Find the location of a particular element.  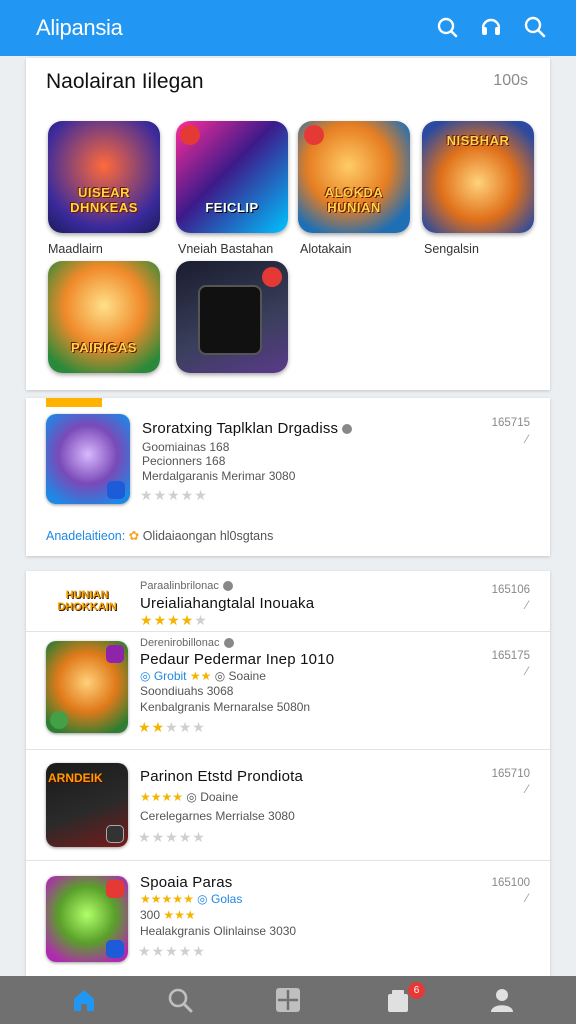

see-more-link: 100s is located at coordinates (510, 81).